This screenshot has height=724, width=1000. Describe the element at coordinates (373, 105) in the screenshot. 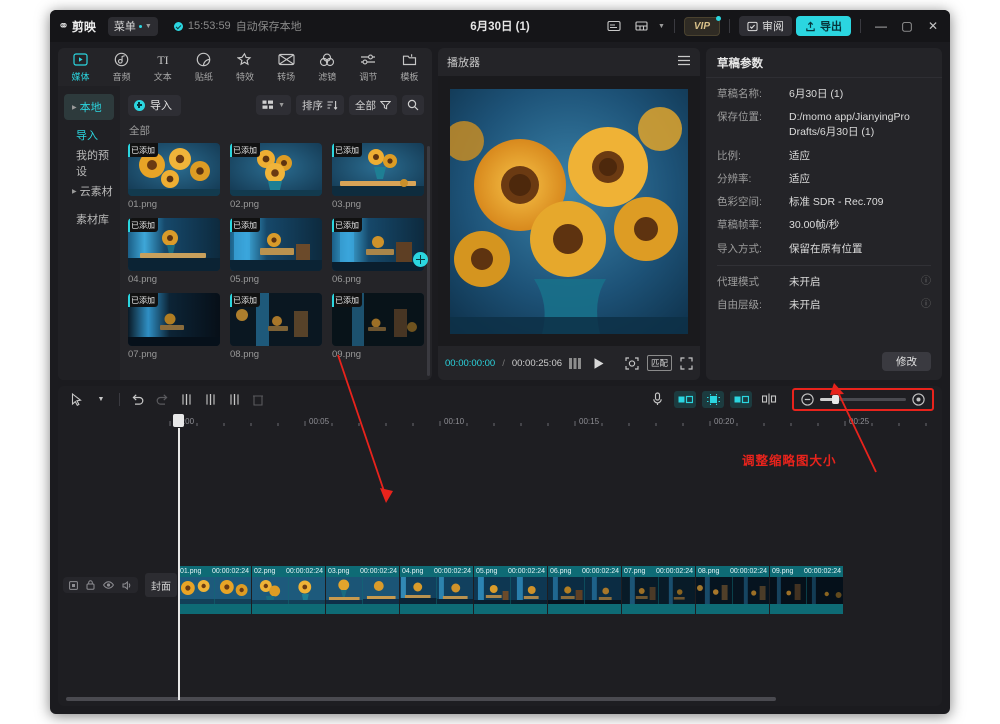

I see `filter-button: 全部` at that location.